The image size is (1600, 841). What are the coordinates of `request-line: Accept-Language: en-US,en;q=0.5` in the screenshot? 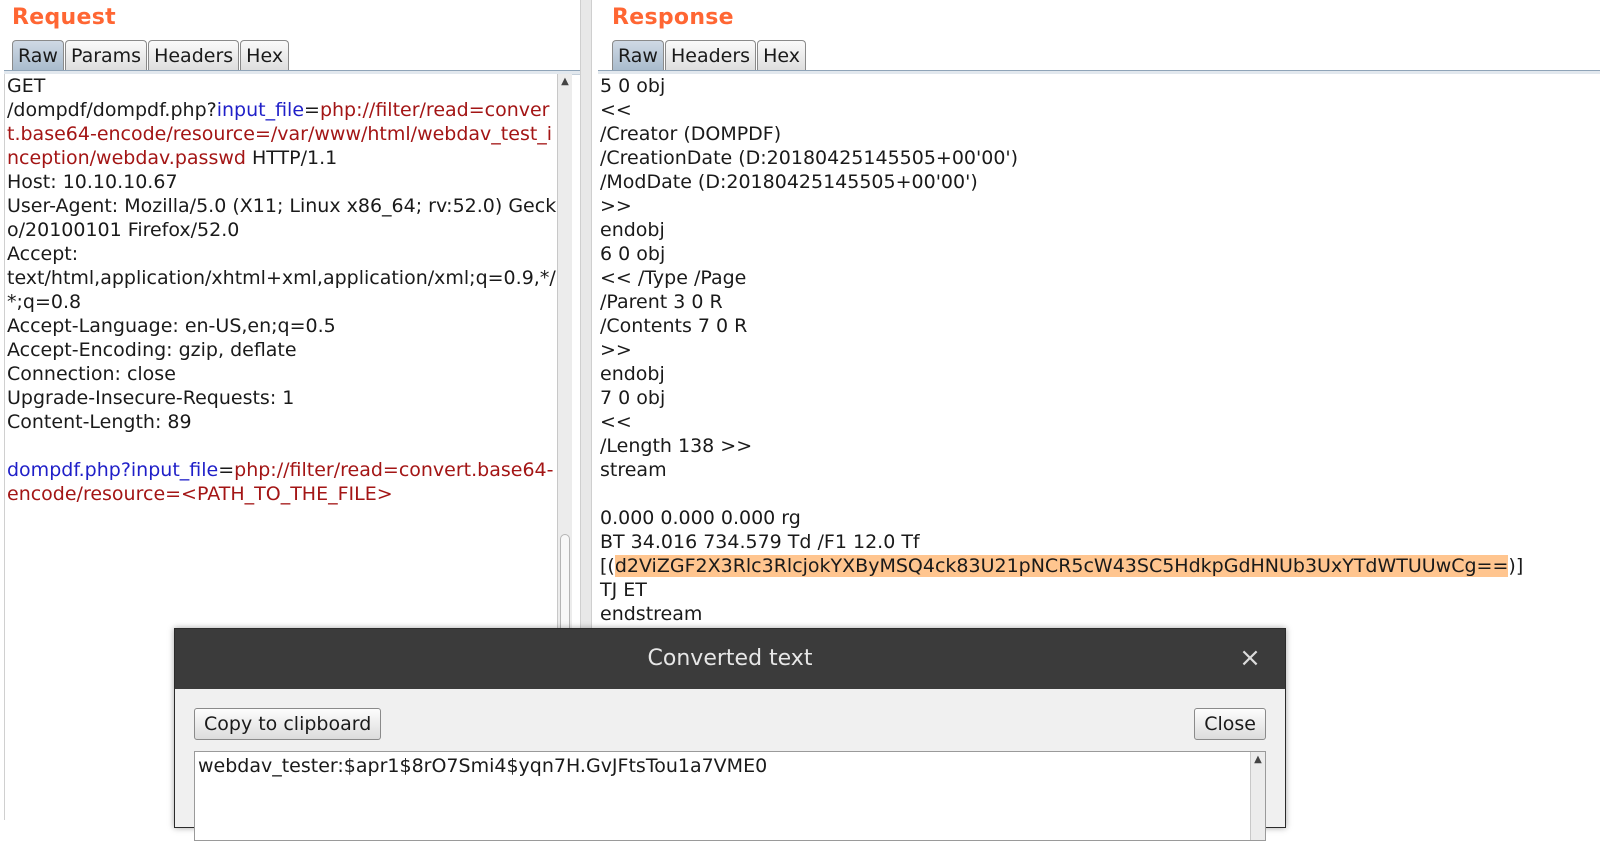 It's located at (171, 326).